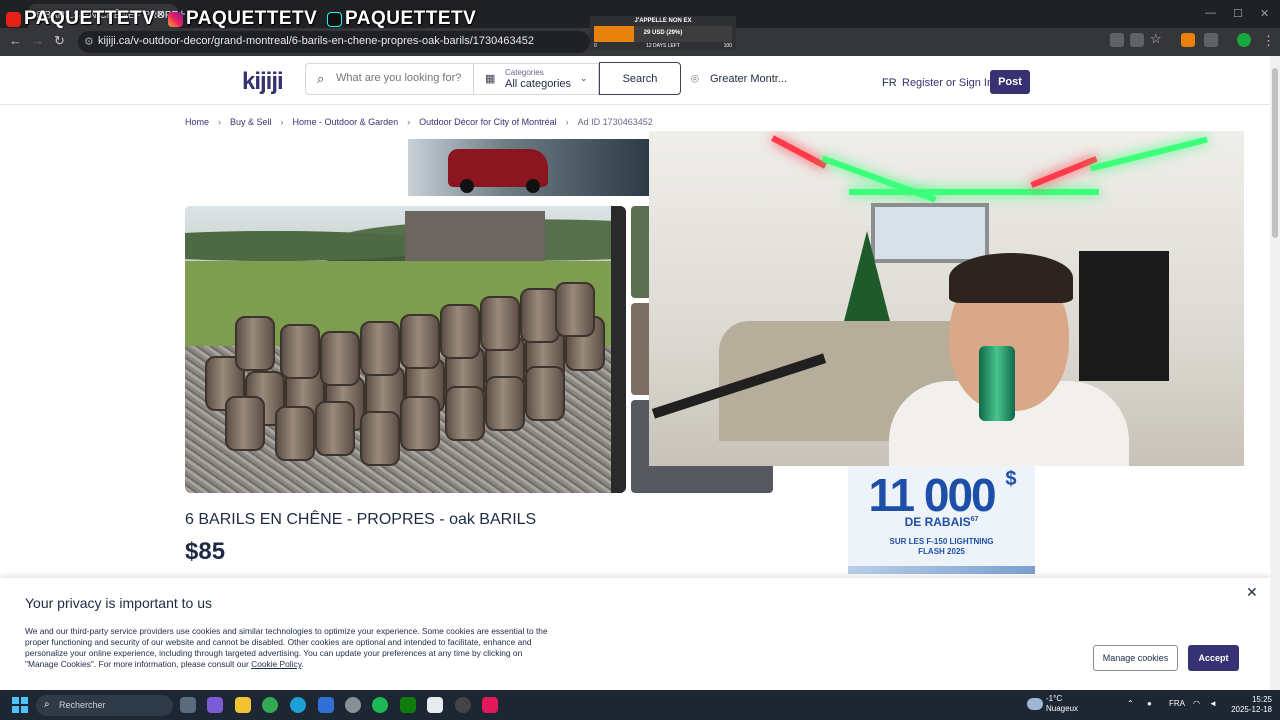  Describe the element at coordinates (1130, 703) in the screenshot. I see `chevron-up-icon: ⌃` at that location.